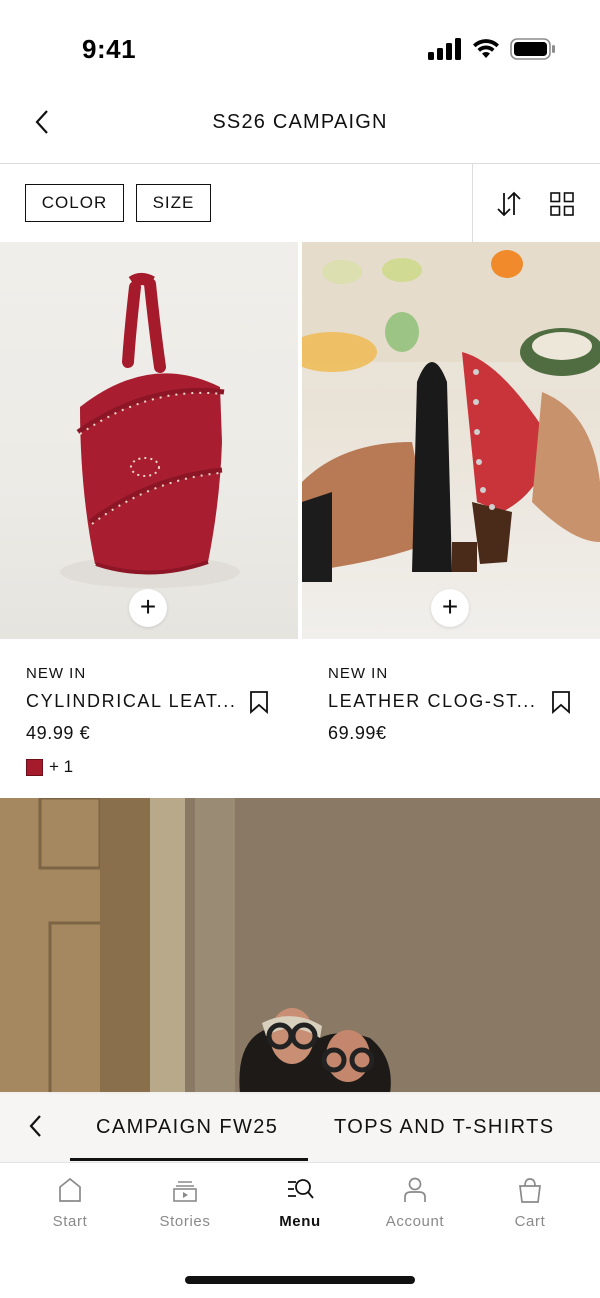  I want to click on tab-label: Start, so click(70, 1221).